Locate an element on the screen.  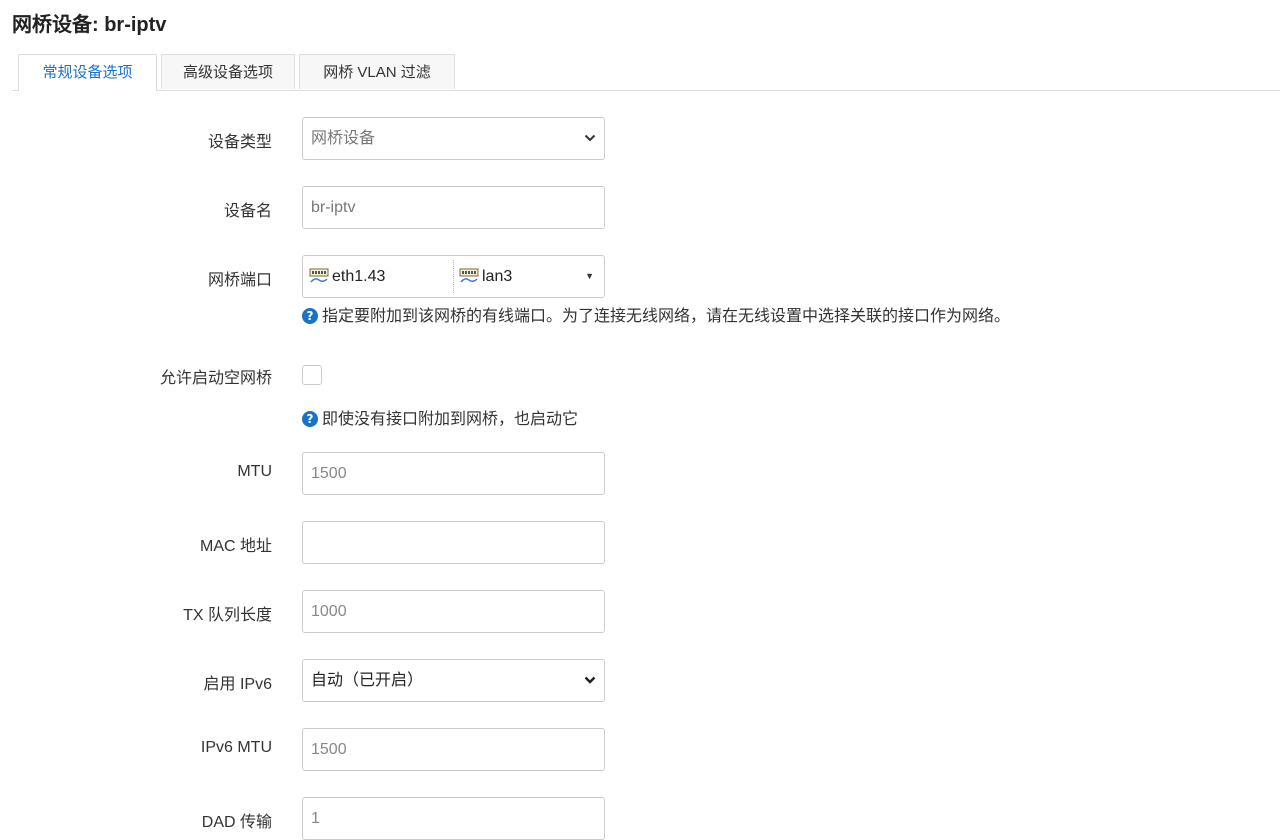
port-label: eth1.43 is located at coordinates (359, 276).